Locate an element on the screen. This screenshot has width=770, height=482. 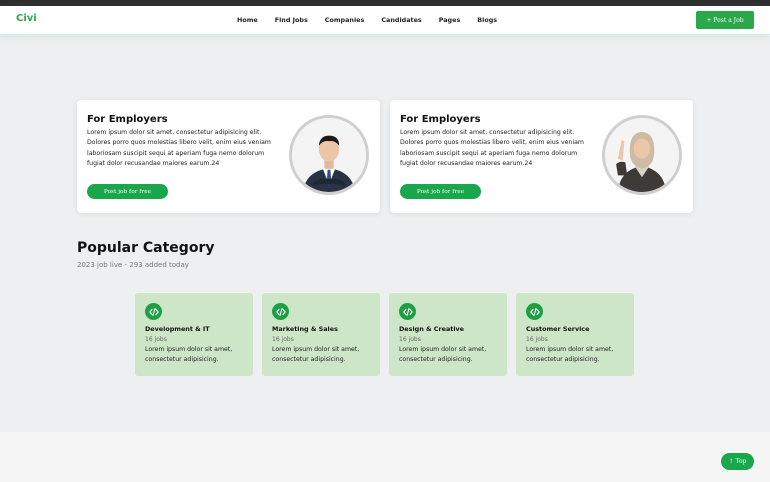
category-name: Design & Creative is located at coordinates (432, 329).